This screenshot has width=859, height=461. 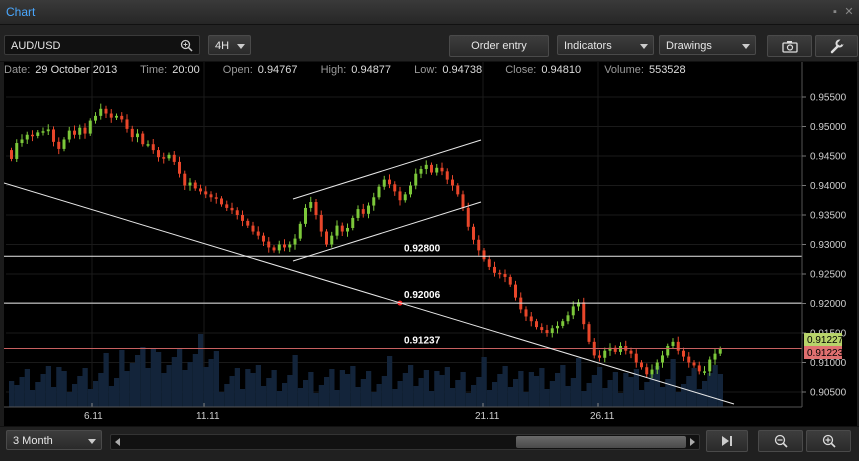 What do you see at coordinates (746, 46) in the screenshot?
I see `chevron-down-icon` at bounding box center [746, 46].